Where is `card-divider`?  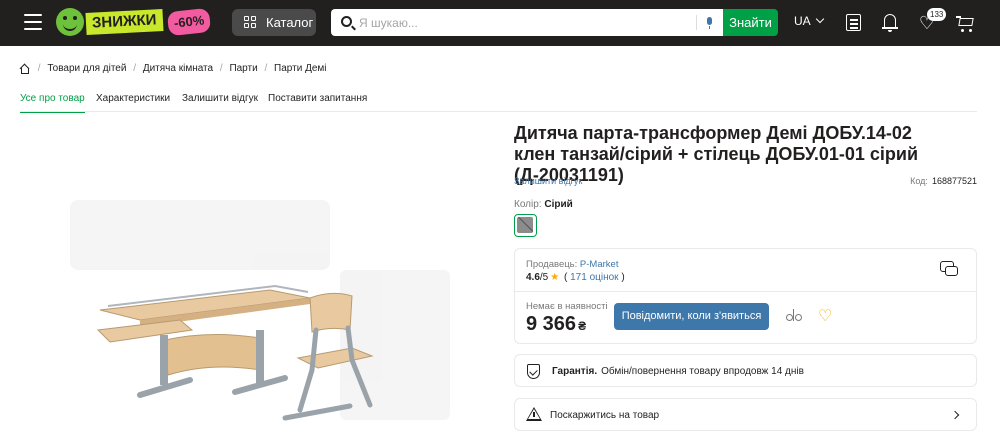
card-divider is located at coordinates (745, 291).